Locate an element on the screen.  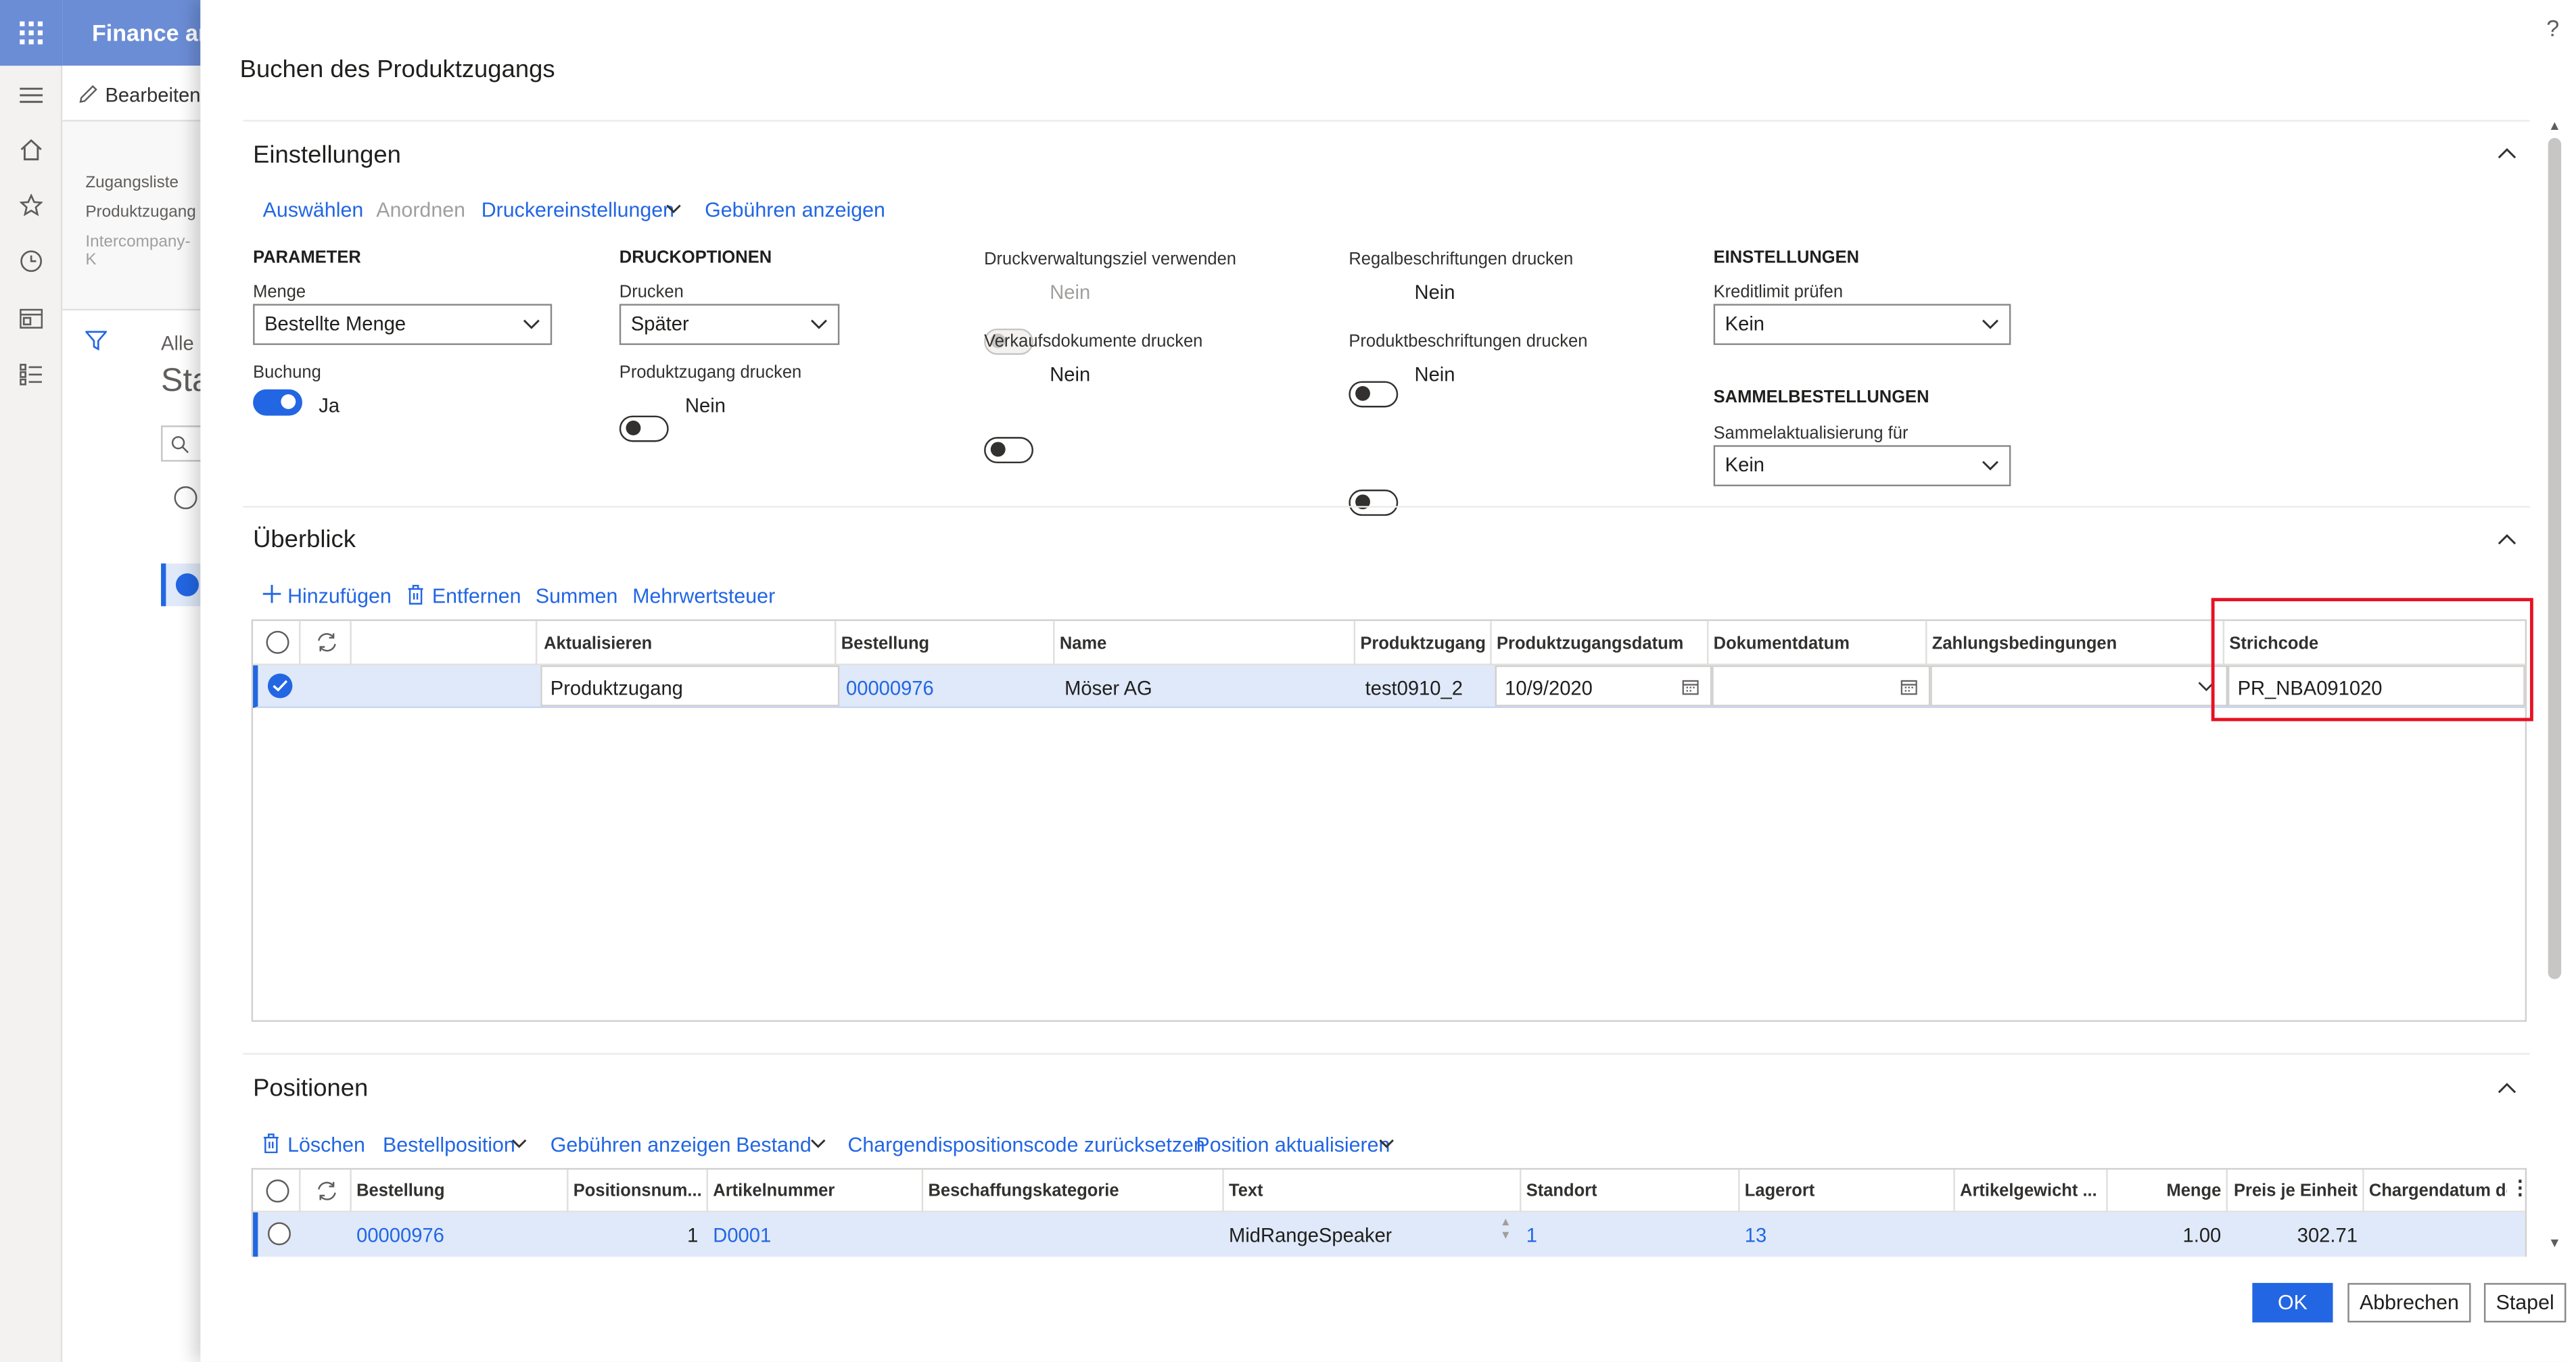
menge-select: Bestellte Menge is located at coordinates (403, 325).